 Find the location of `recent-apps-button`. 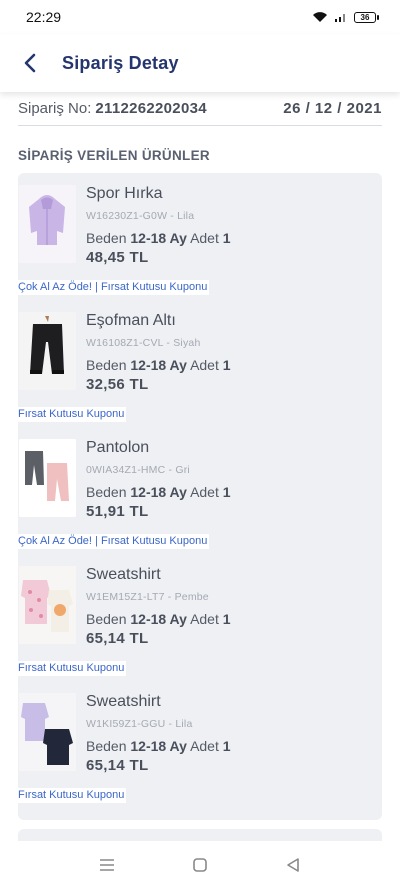

recent-apps-button is located at coordinates (107, 865).